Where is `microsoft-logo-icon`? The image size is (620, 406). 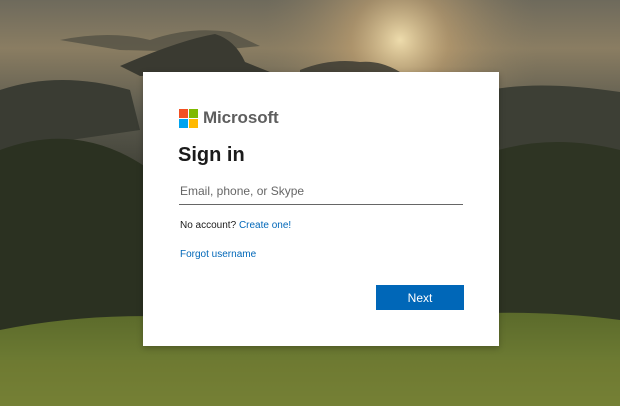 microsoft-logo-icon is located at coordinates (188, 118).